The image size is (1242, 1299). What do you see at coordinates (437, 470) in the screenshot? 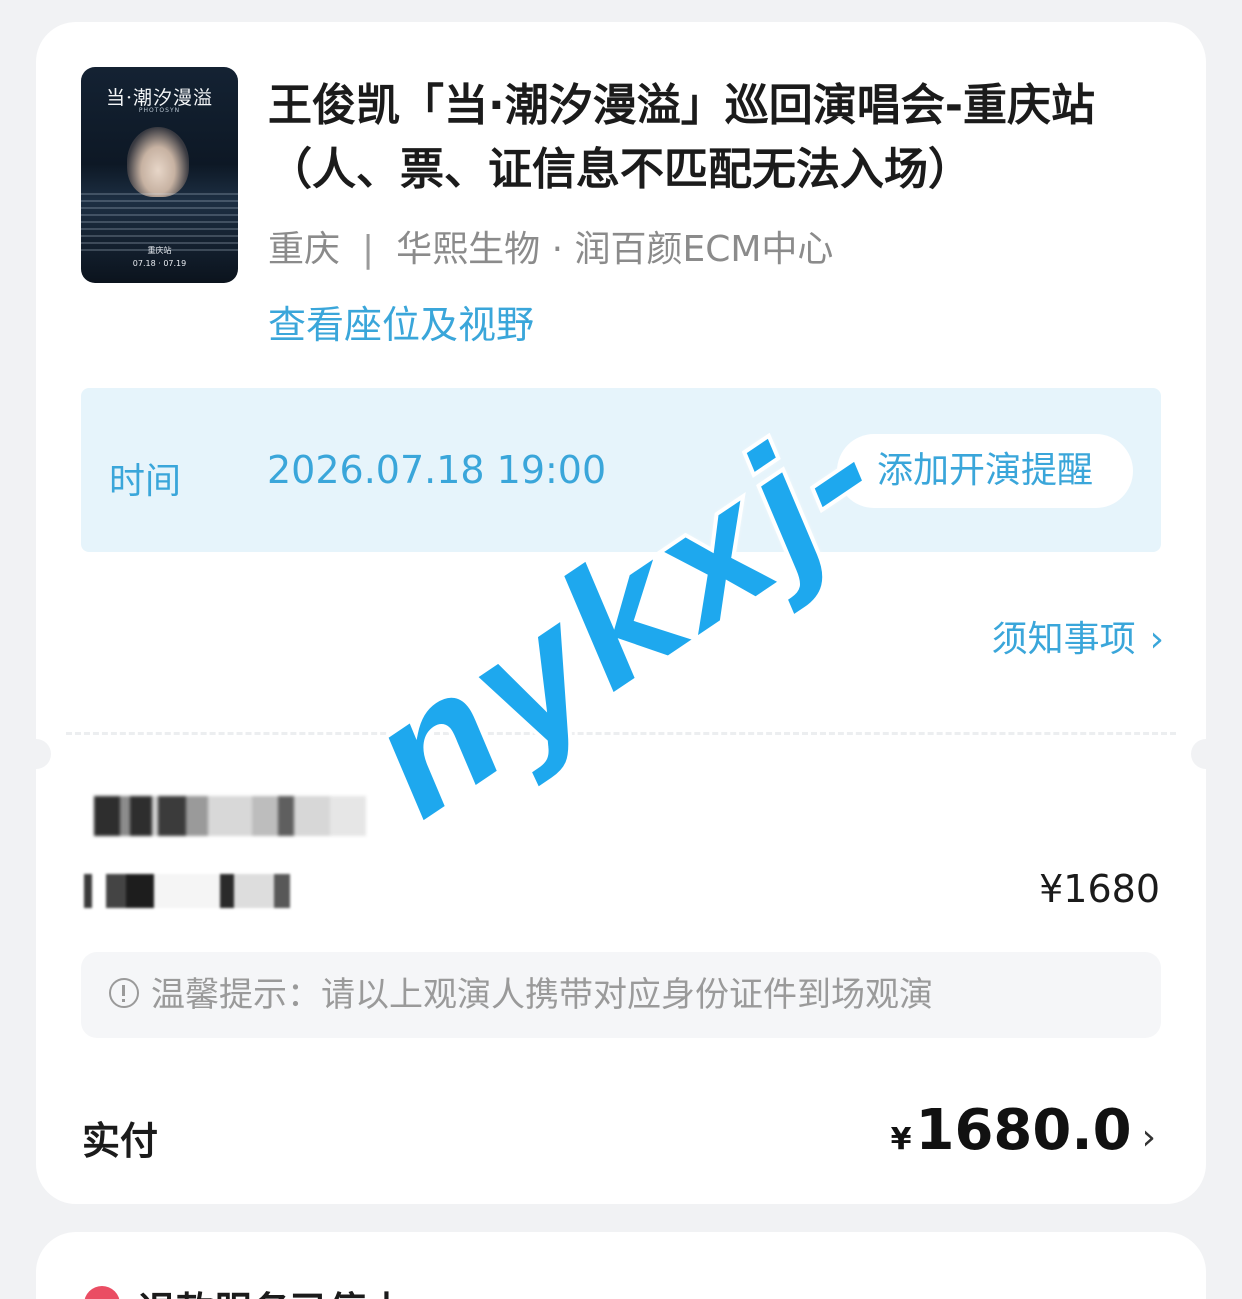
I see `time-value: 2026.07.18 19:00` at bounding box center [437, 470].